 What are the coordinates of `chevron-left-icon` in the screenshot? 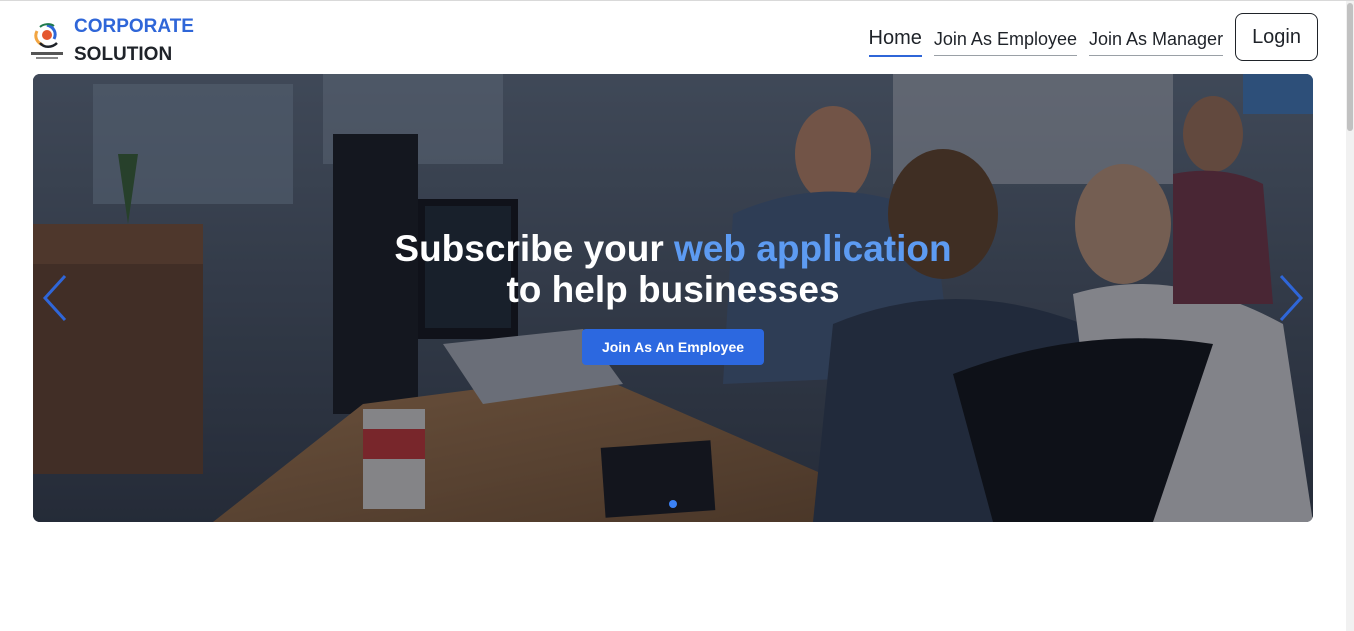 It's located at (56, 298).